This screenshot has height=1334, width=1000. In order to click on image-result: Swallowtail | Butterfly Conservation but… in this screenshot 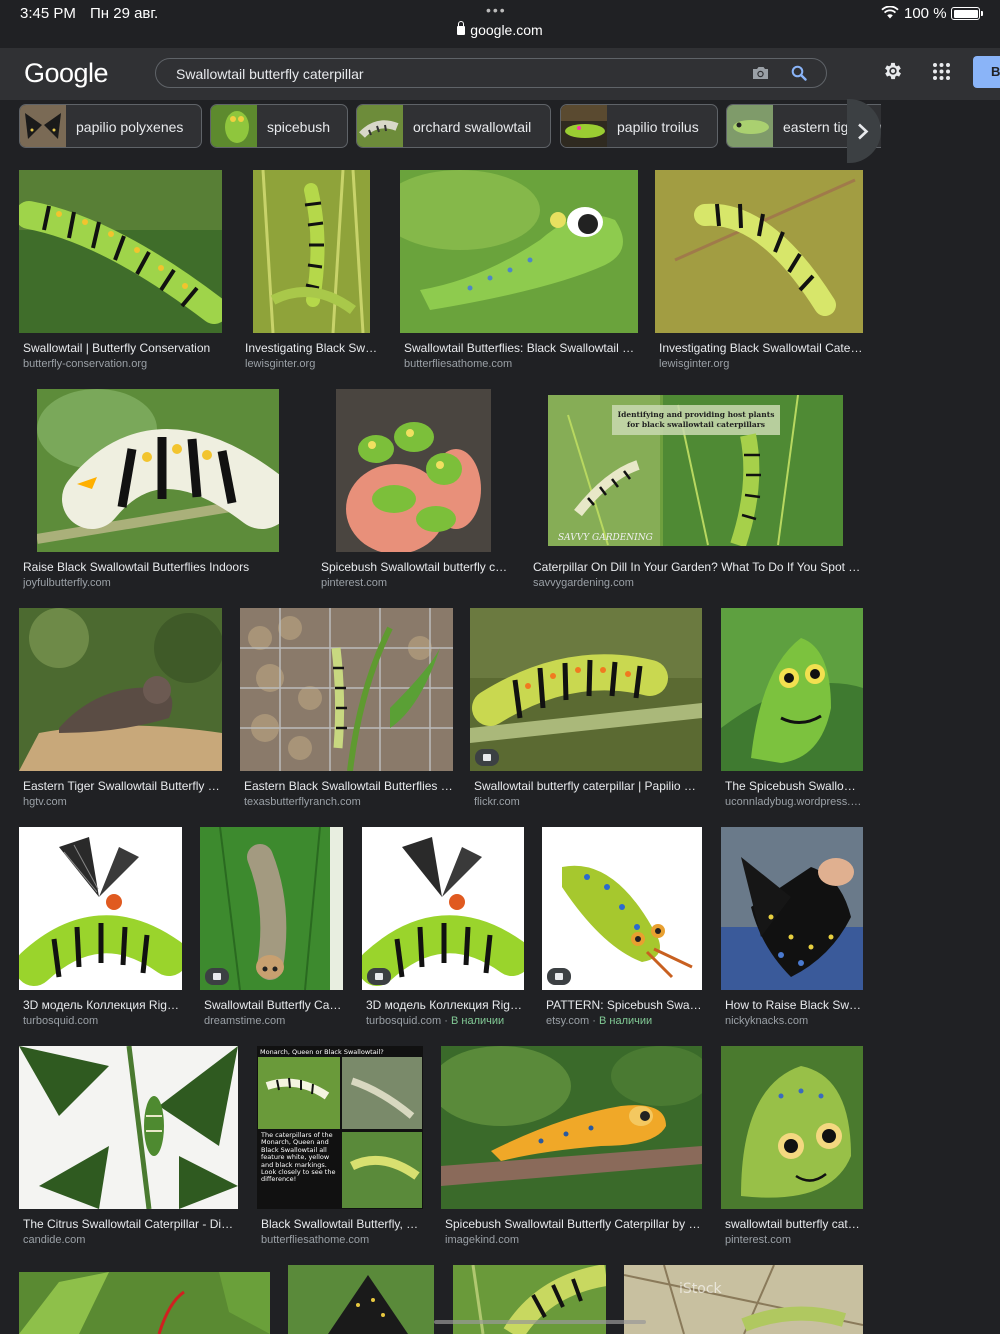, I will do `click(120, 272)`.